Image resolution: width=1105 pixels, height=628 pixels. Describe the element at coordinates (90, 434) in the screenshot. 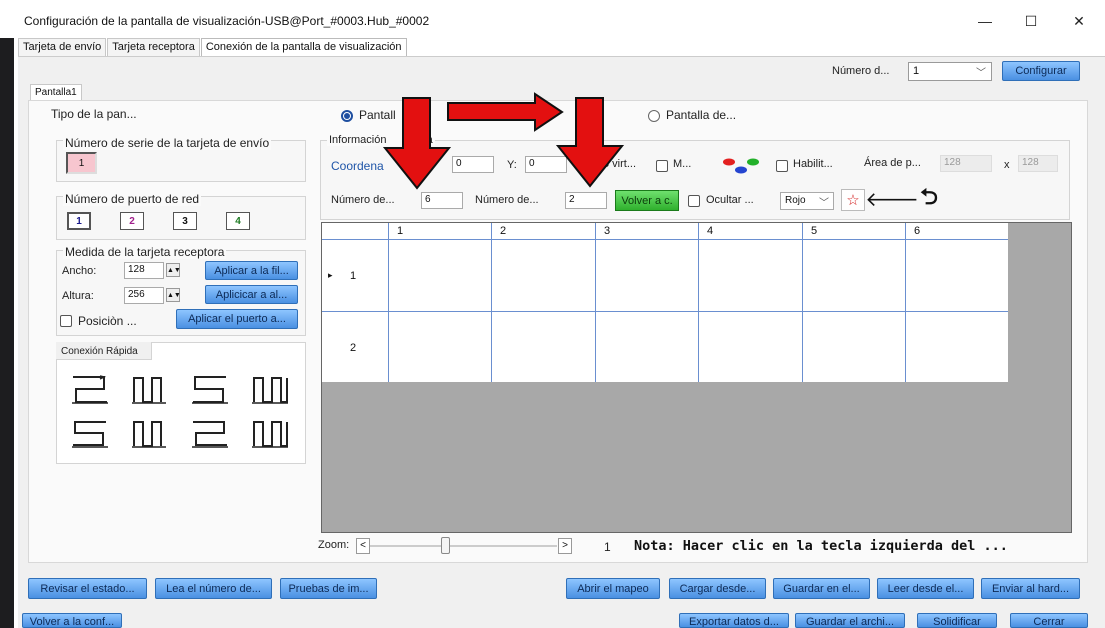

I see `pattern-snake-left-bottom-icon` at that location.